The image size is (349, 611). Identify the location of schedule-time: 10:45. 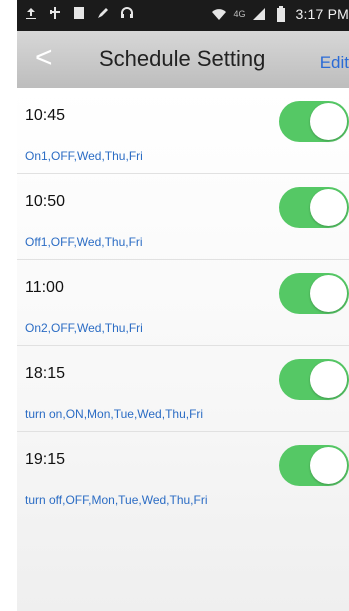
(45, 115).